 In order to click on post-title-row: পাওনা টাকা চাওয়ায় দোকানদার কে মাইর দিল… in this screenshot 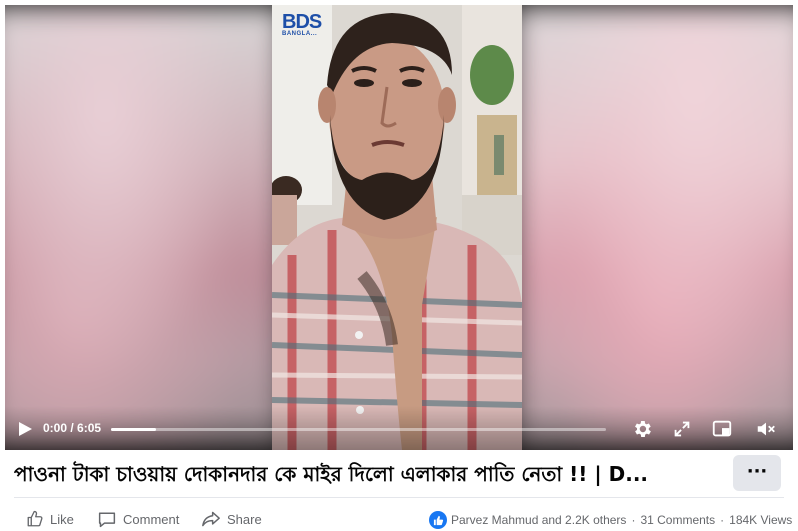, I will do `click(399, 475)`.